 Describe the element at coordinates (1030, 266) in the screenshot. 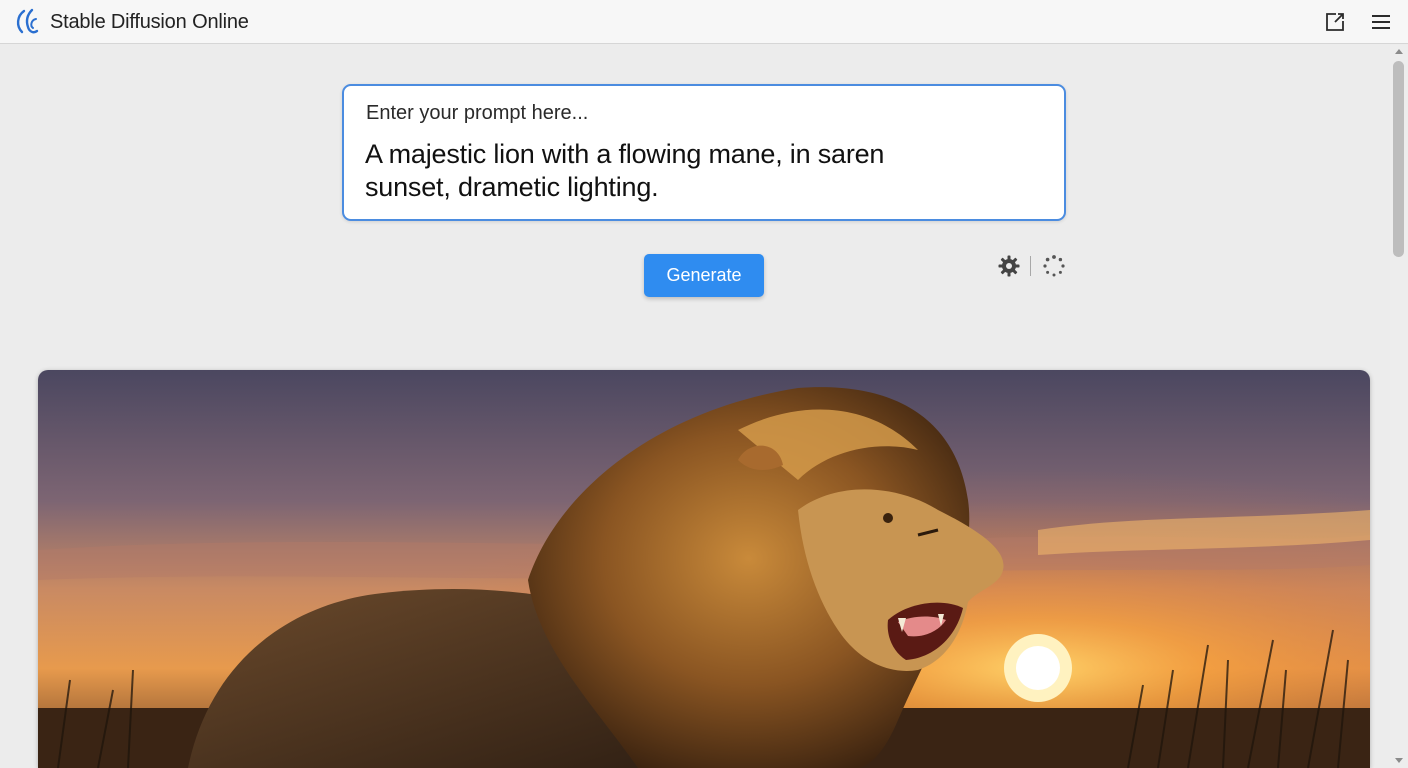

I see `toolbar-divider` at that location.